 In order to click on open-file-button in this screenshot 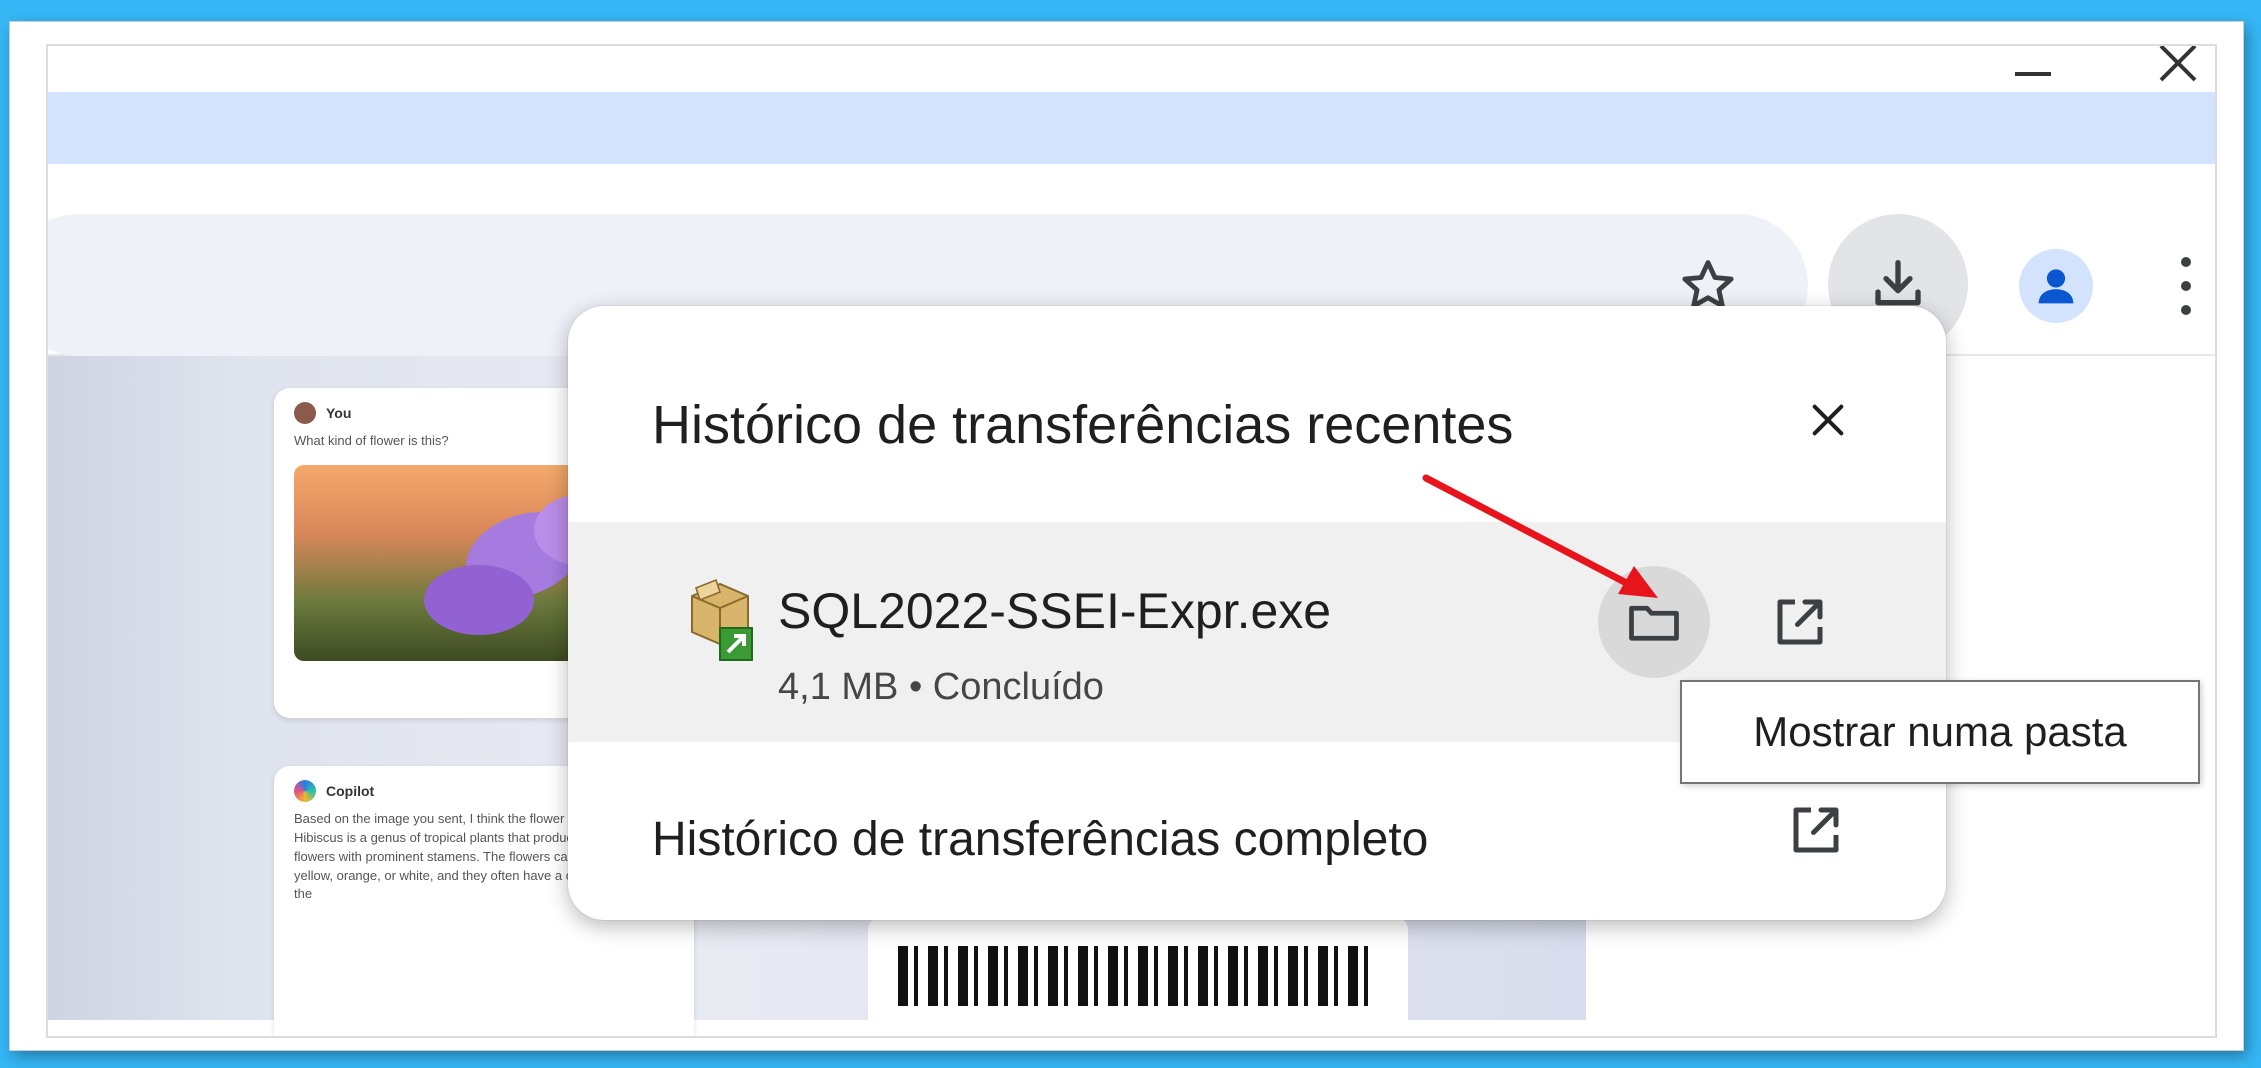, I will do `click(1800, 622)`.